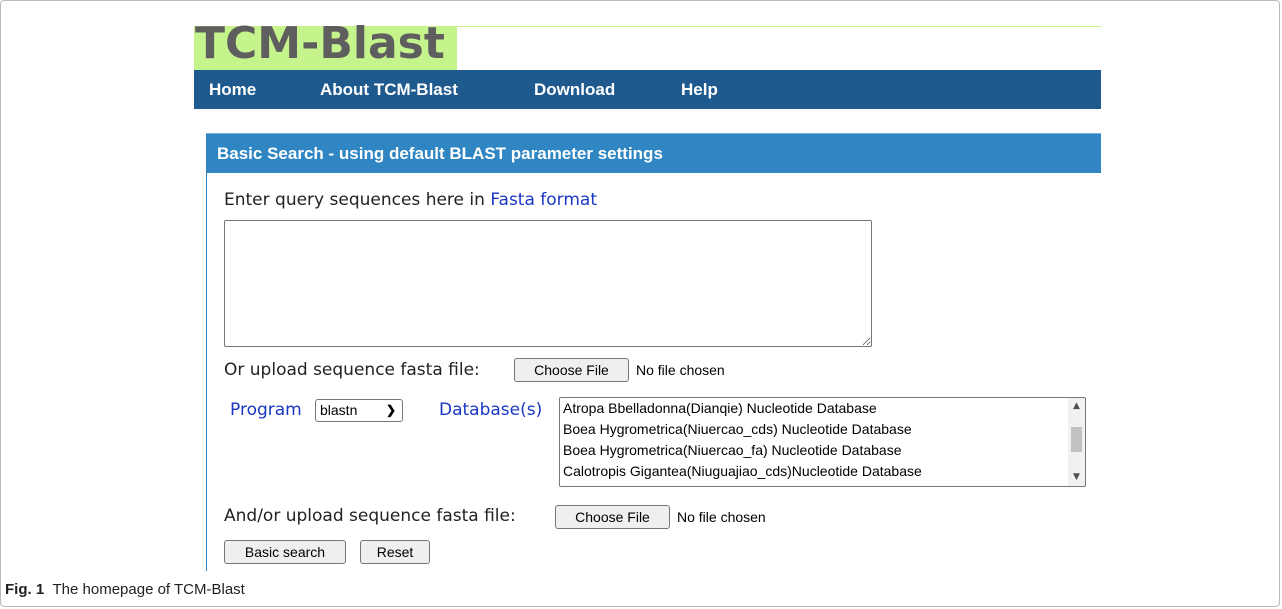 This screenshot has width=1282, height=609. I want to click on scroll-thumb, so click(1076, 439).